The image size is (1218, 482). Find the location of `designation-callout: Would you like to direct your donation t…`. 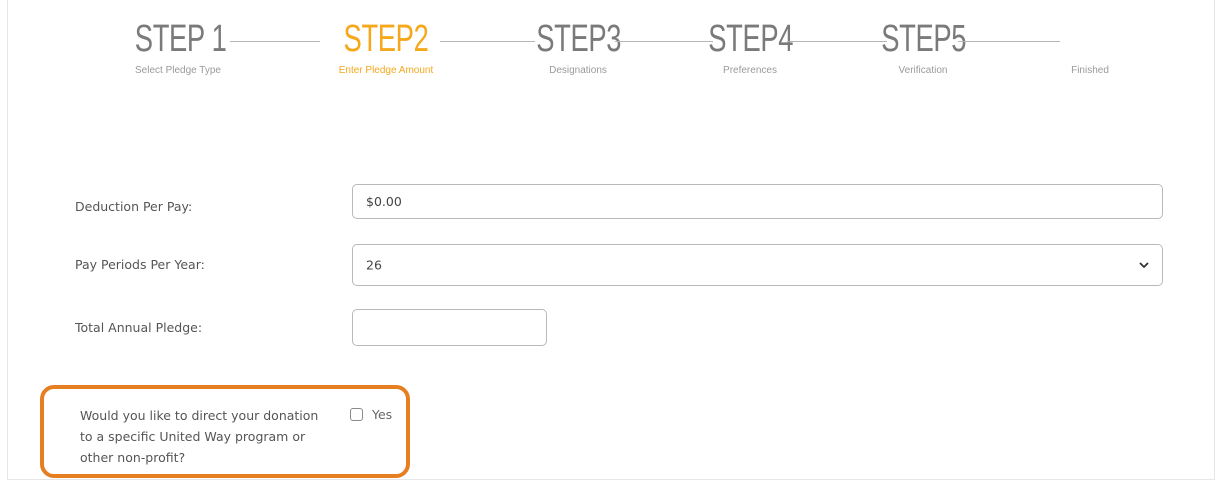

designation-callout: Would you like to direct your donation t… is located at coordinates (225, 431).